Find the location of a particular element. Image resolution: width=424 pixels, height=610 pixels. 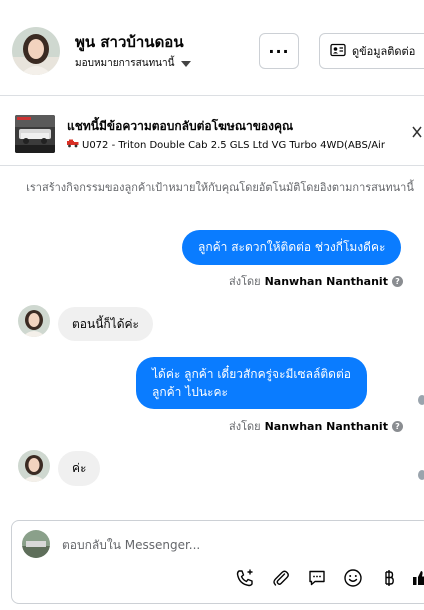

incoming-message: ค่ะ is located at coordinates (79, 468).